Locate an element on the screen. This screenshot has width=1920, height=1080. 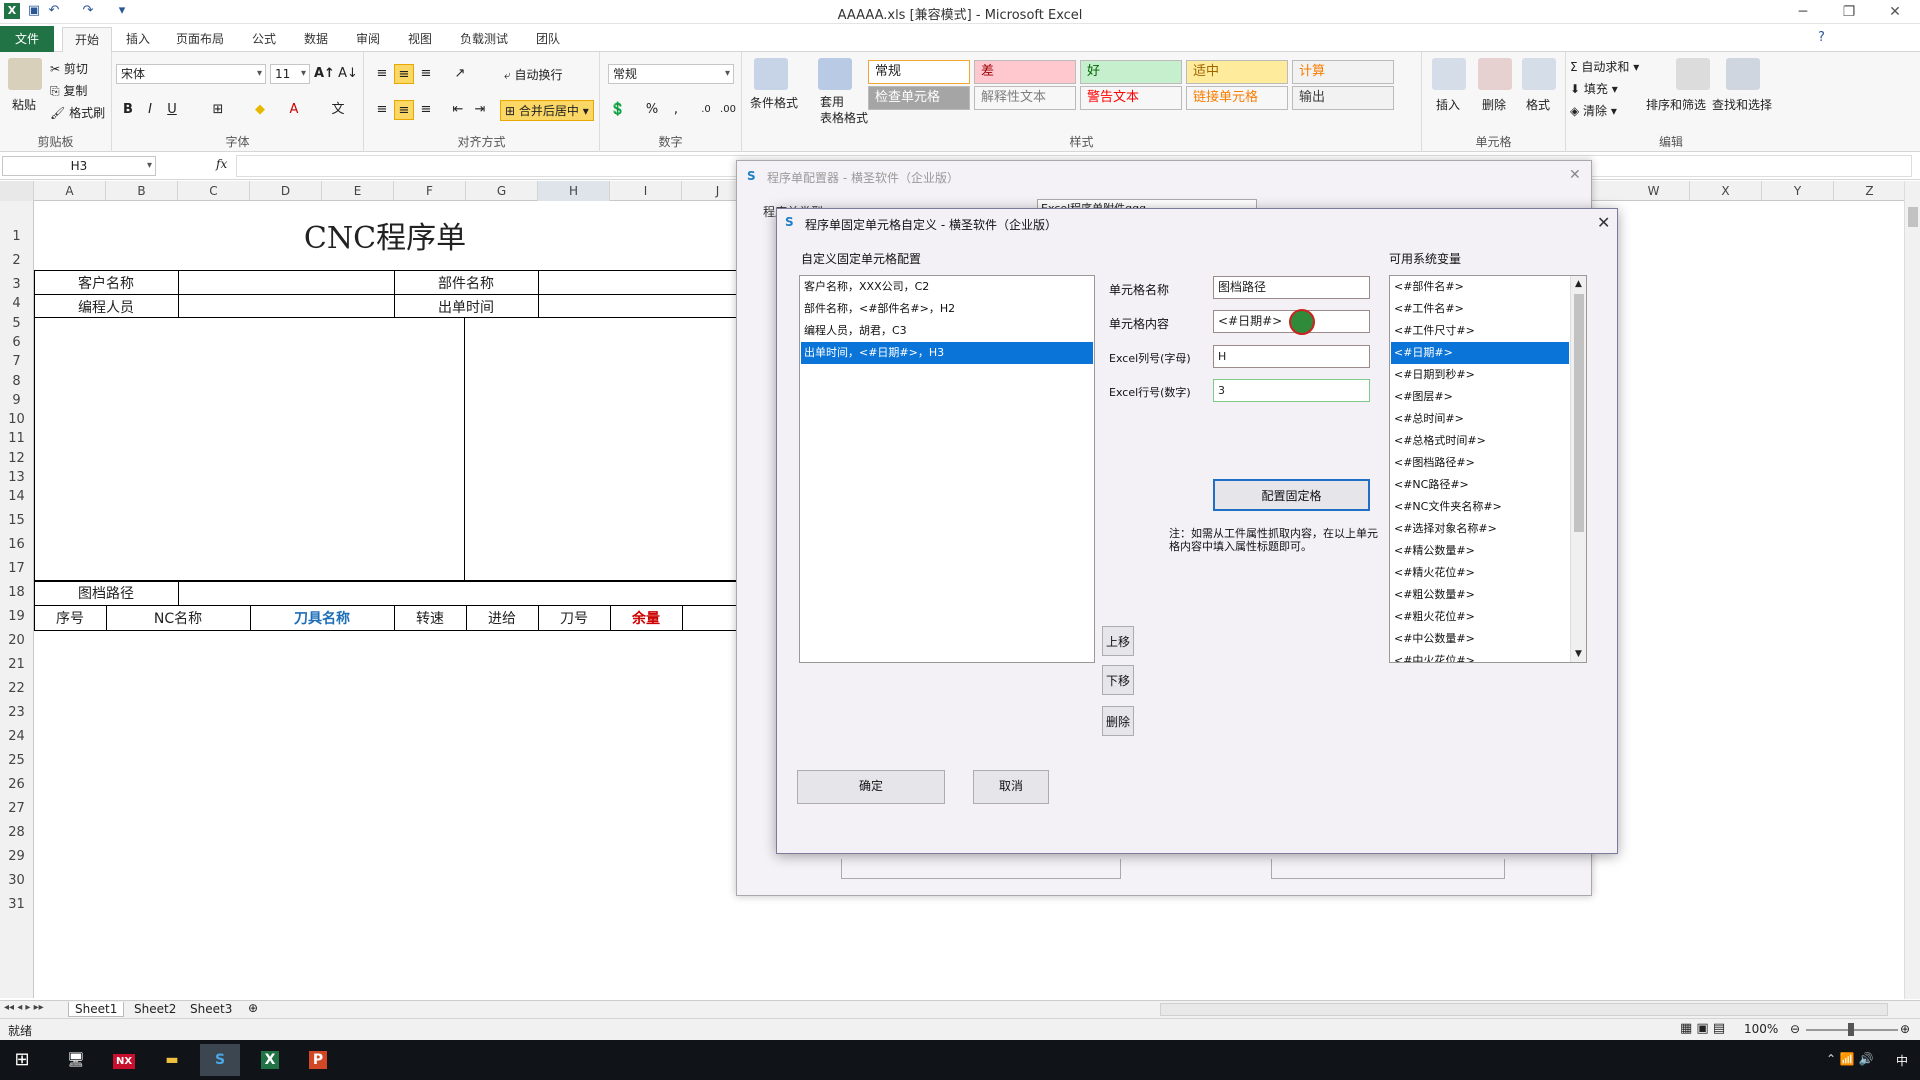
row-header-cell: 18 is located at coordinates (16, 593).